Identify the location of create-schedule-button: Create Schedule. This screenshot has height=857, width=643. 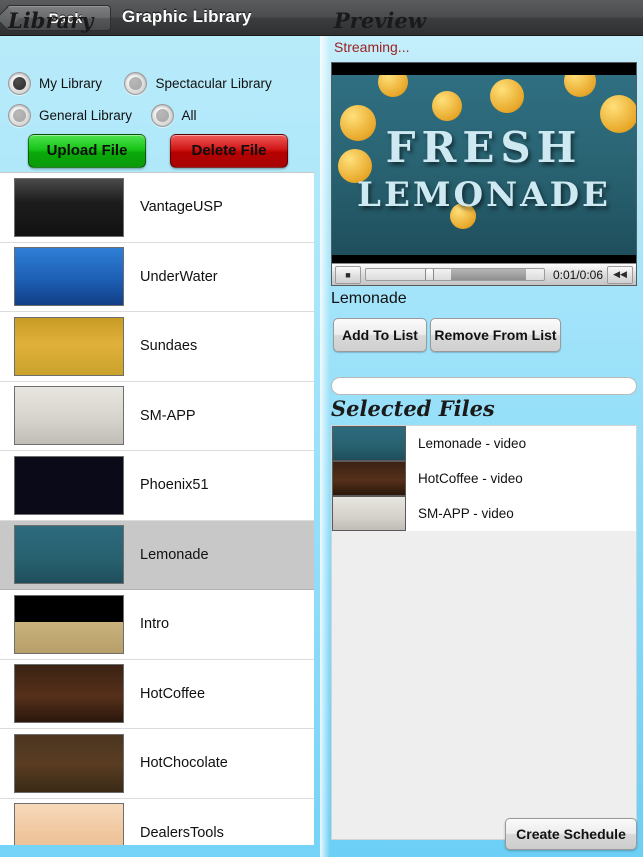
(571, 834).